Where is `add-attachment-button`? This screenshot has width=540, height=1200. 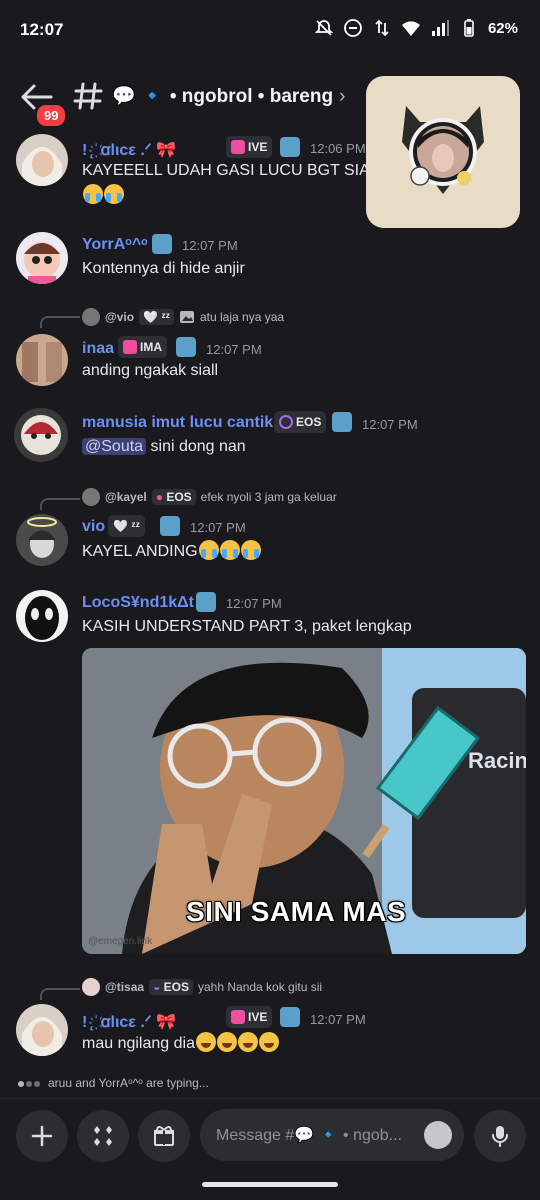
add-attachment-button is located at coordinates (42, 1136).